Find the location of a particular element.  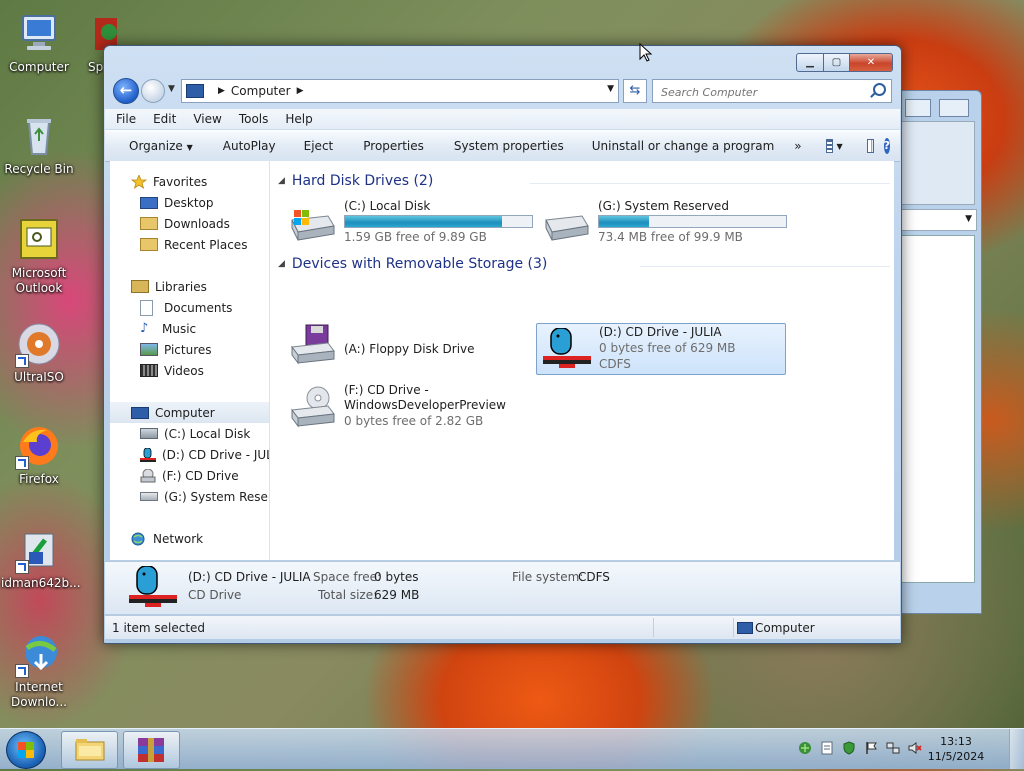

maximize-button: ▢ is located at coordinates (837, 62).